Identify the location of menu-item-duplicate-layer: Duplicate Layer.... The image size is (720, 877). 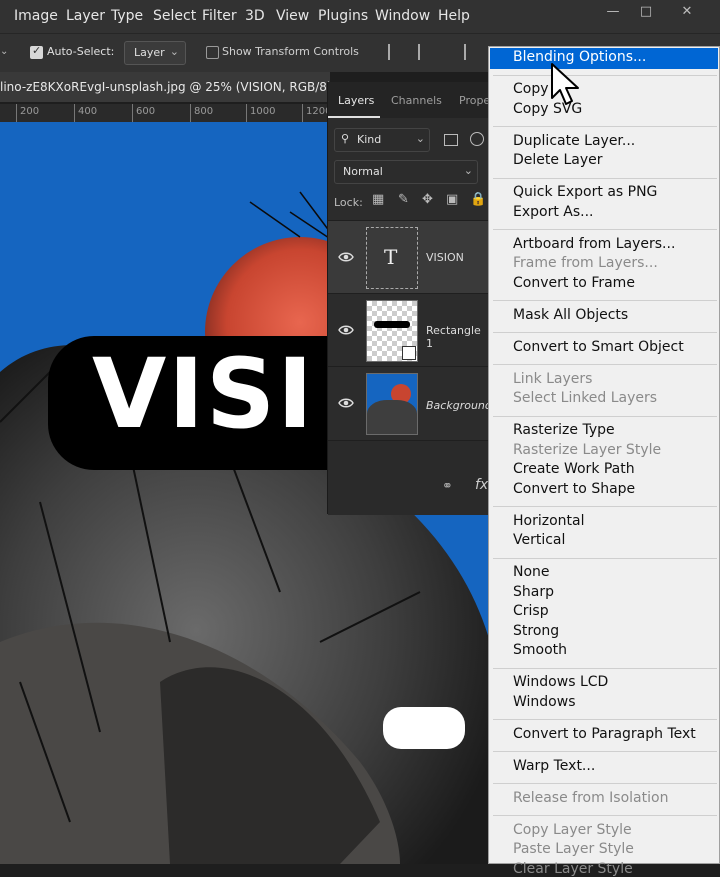
(574, 141).